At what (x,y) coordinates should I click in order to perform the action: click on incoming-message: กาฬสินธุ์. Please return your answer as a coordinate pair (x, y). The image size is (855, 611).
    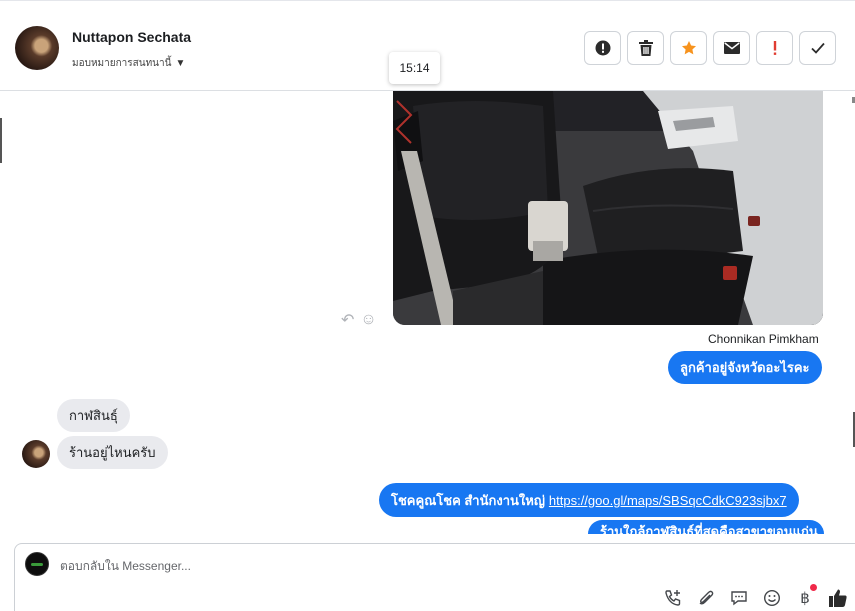
    Looking at the image, I should click on (93, 415).